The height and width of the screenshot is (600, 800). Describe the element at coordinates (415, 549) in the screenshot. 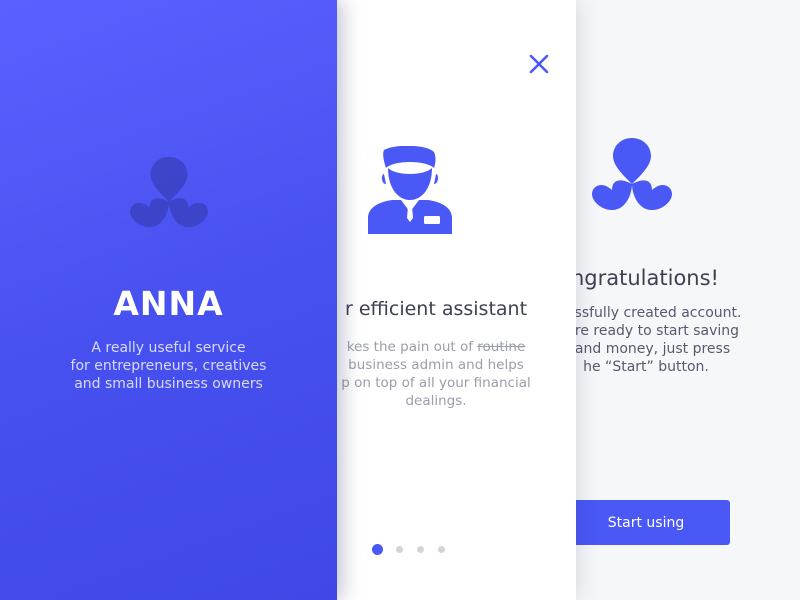

I see `pagination-dots` at that location.